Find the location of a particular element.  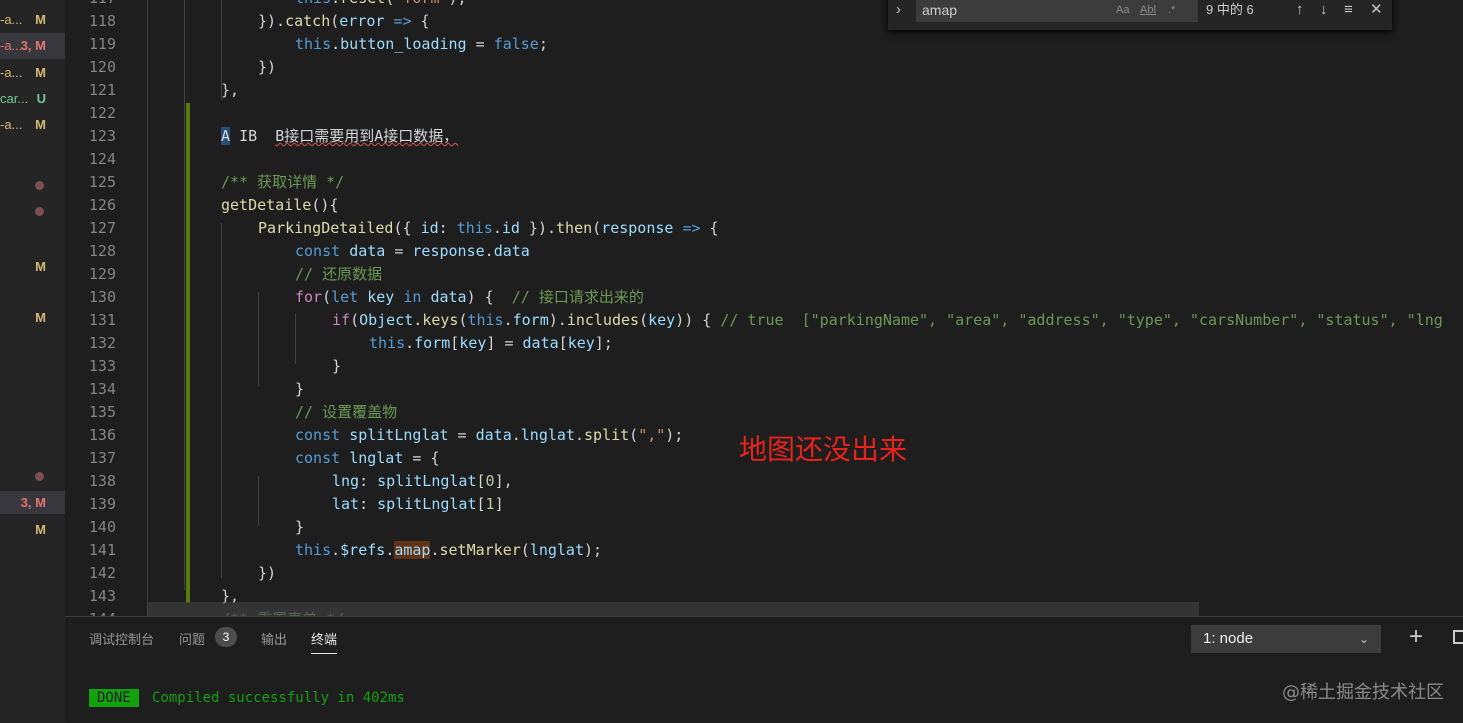

line-number: 133 is located at coordinates (102, 366).